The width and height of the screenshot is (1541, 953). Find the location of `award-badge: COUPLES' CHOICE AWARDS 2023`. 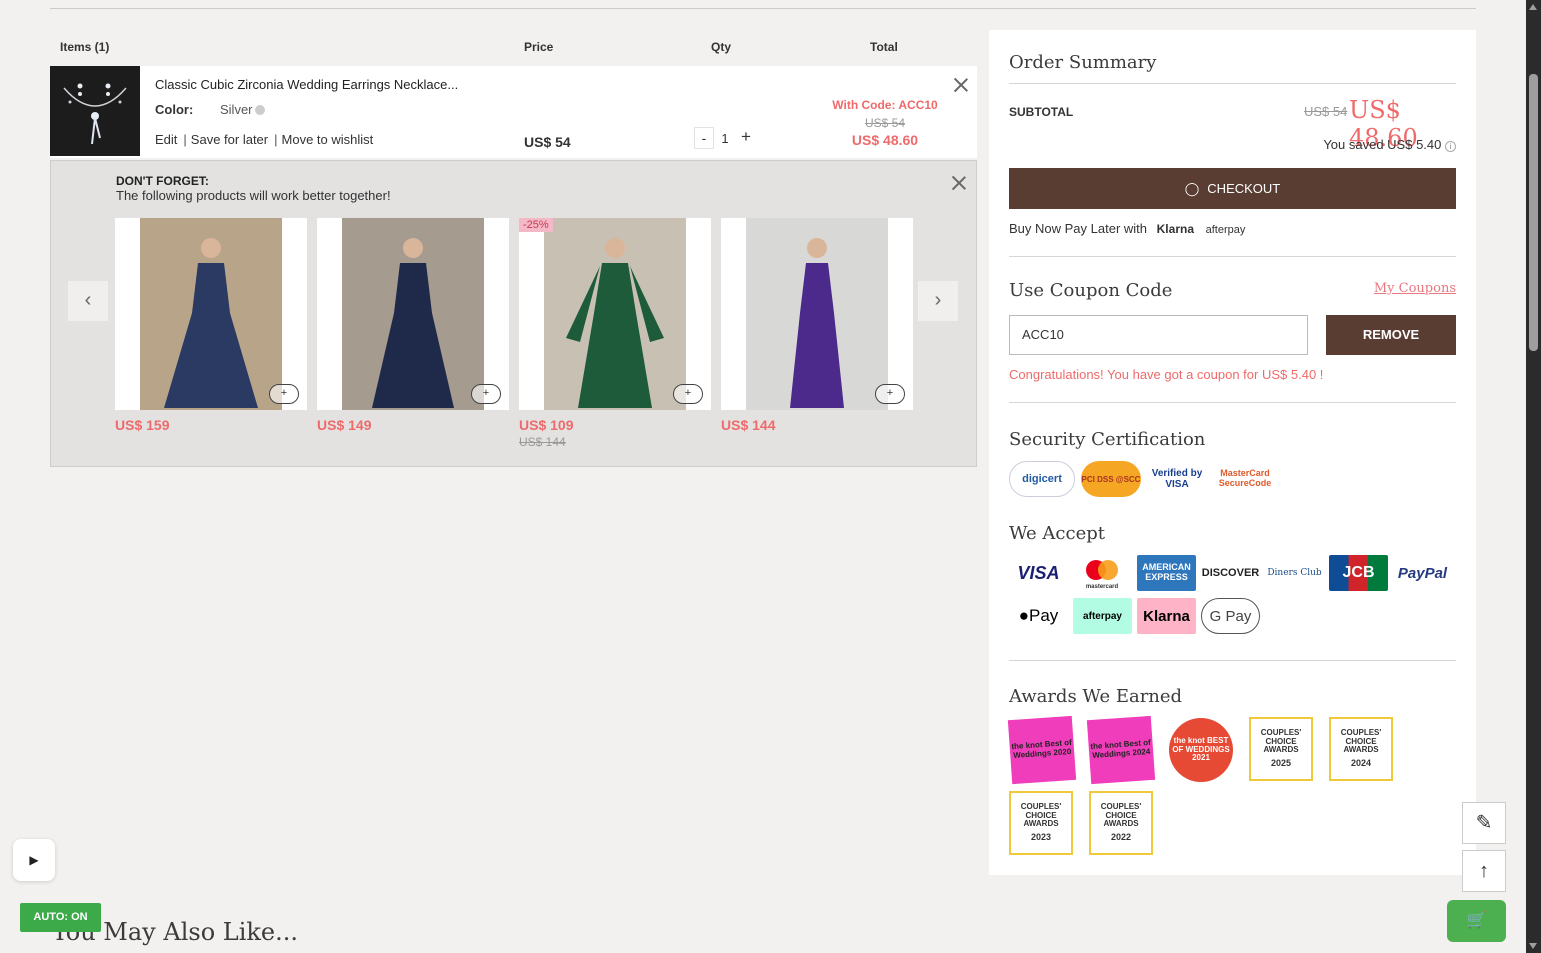

award-badge: COUPLES' CHOICE AWARDS 2023 is located at coordinates (1041, 823).